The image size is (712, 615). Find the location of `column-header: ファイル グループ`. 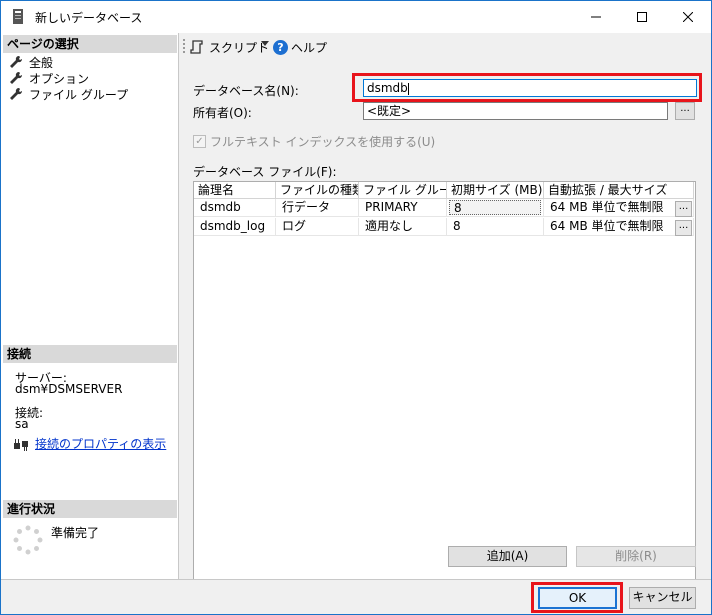

column-header: ファイル グループ is located at coordinates (403, 190).